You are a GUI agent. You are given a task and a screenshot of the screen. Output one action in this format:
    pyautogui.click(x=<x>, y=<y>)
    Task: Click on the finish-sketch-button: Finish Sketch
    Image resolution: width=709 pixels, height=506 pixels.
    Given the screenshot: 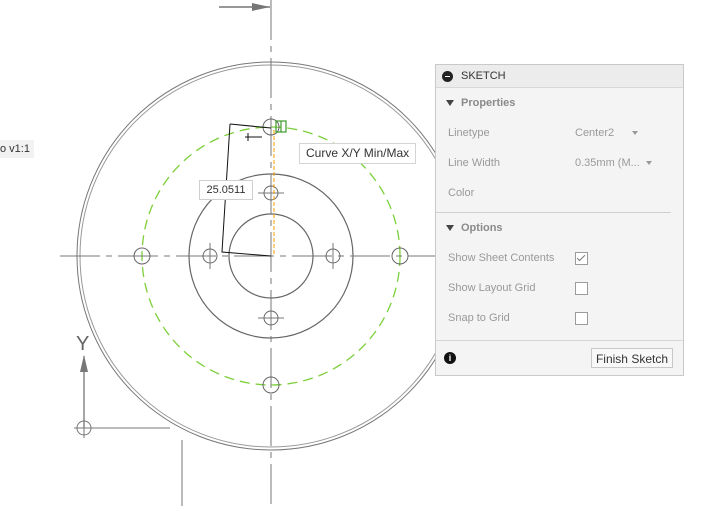 What is the action you would take?
    pyautogui.click(x=631, y=358)
    